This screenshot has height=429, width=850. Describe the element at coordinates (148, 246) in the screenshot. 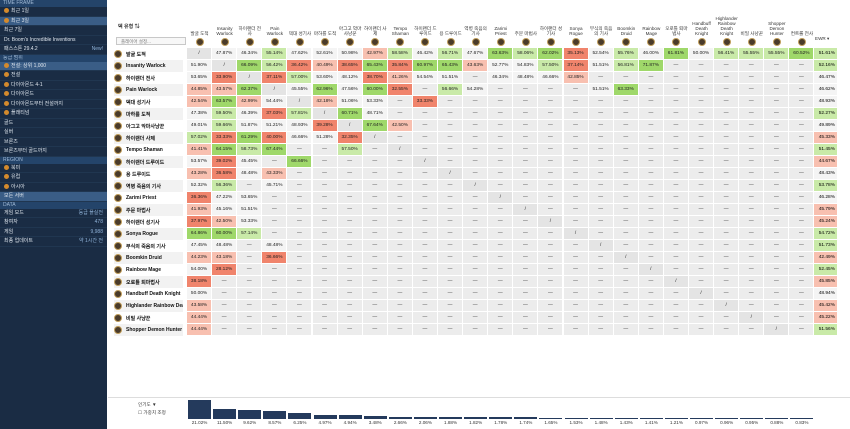

I see `deck-row-label: 부식의 죽음의 기사` at that location.